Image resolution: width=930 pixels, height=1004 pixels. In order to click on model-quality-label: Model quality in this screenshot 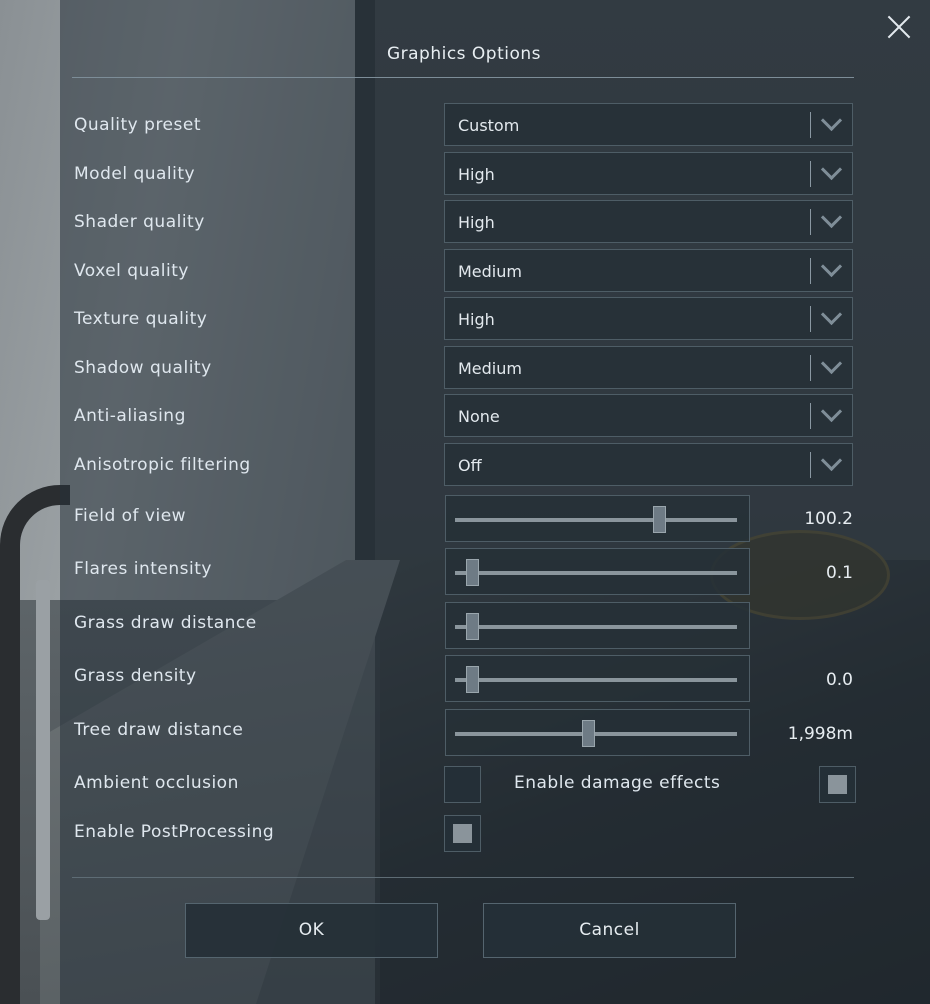, I will do `click(135, 174)`.